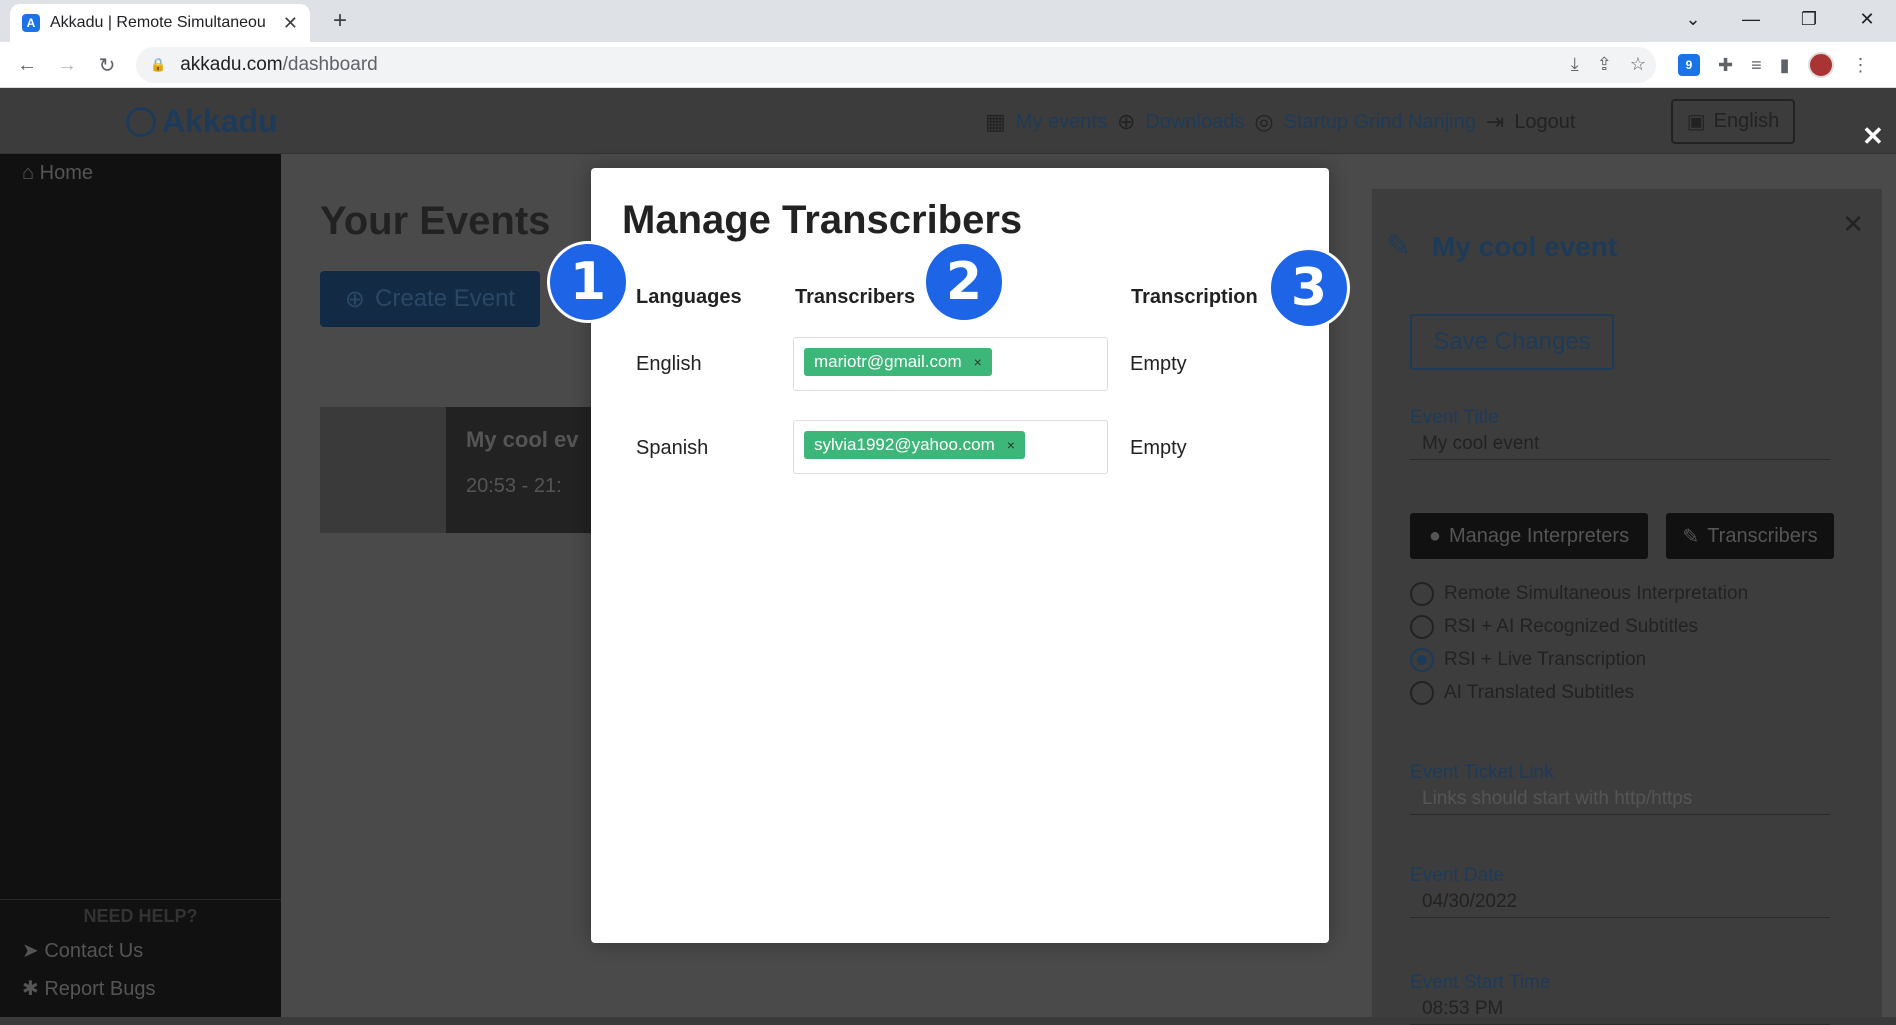 The image size is (1896, 1025). I want to click on step-badge-2: 2, so click(964, 282).